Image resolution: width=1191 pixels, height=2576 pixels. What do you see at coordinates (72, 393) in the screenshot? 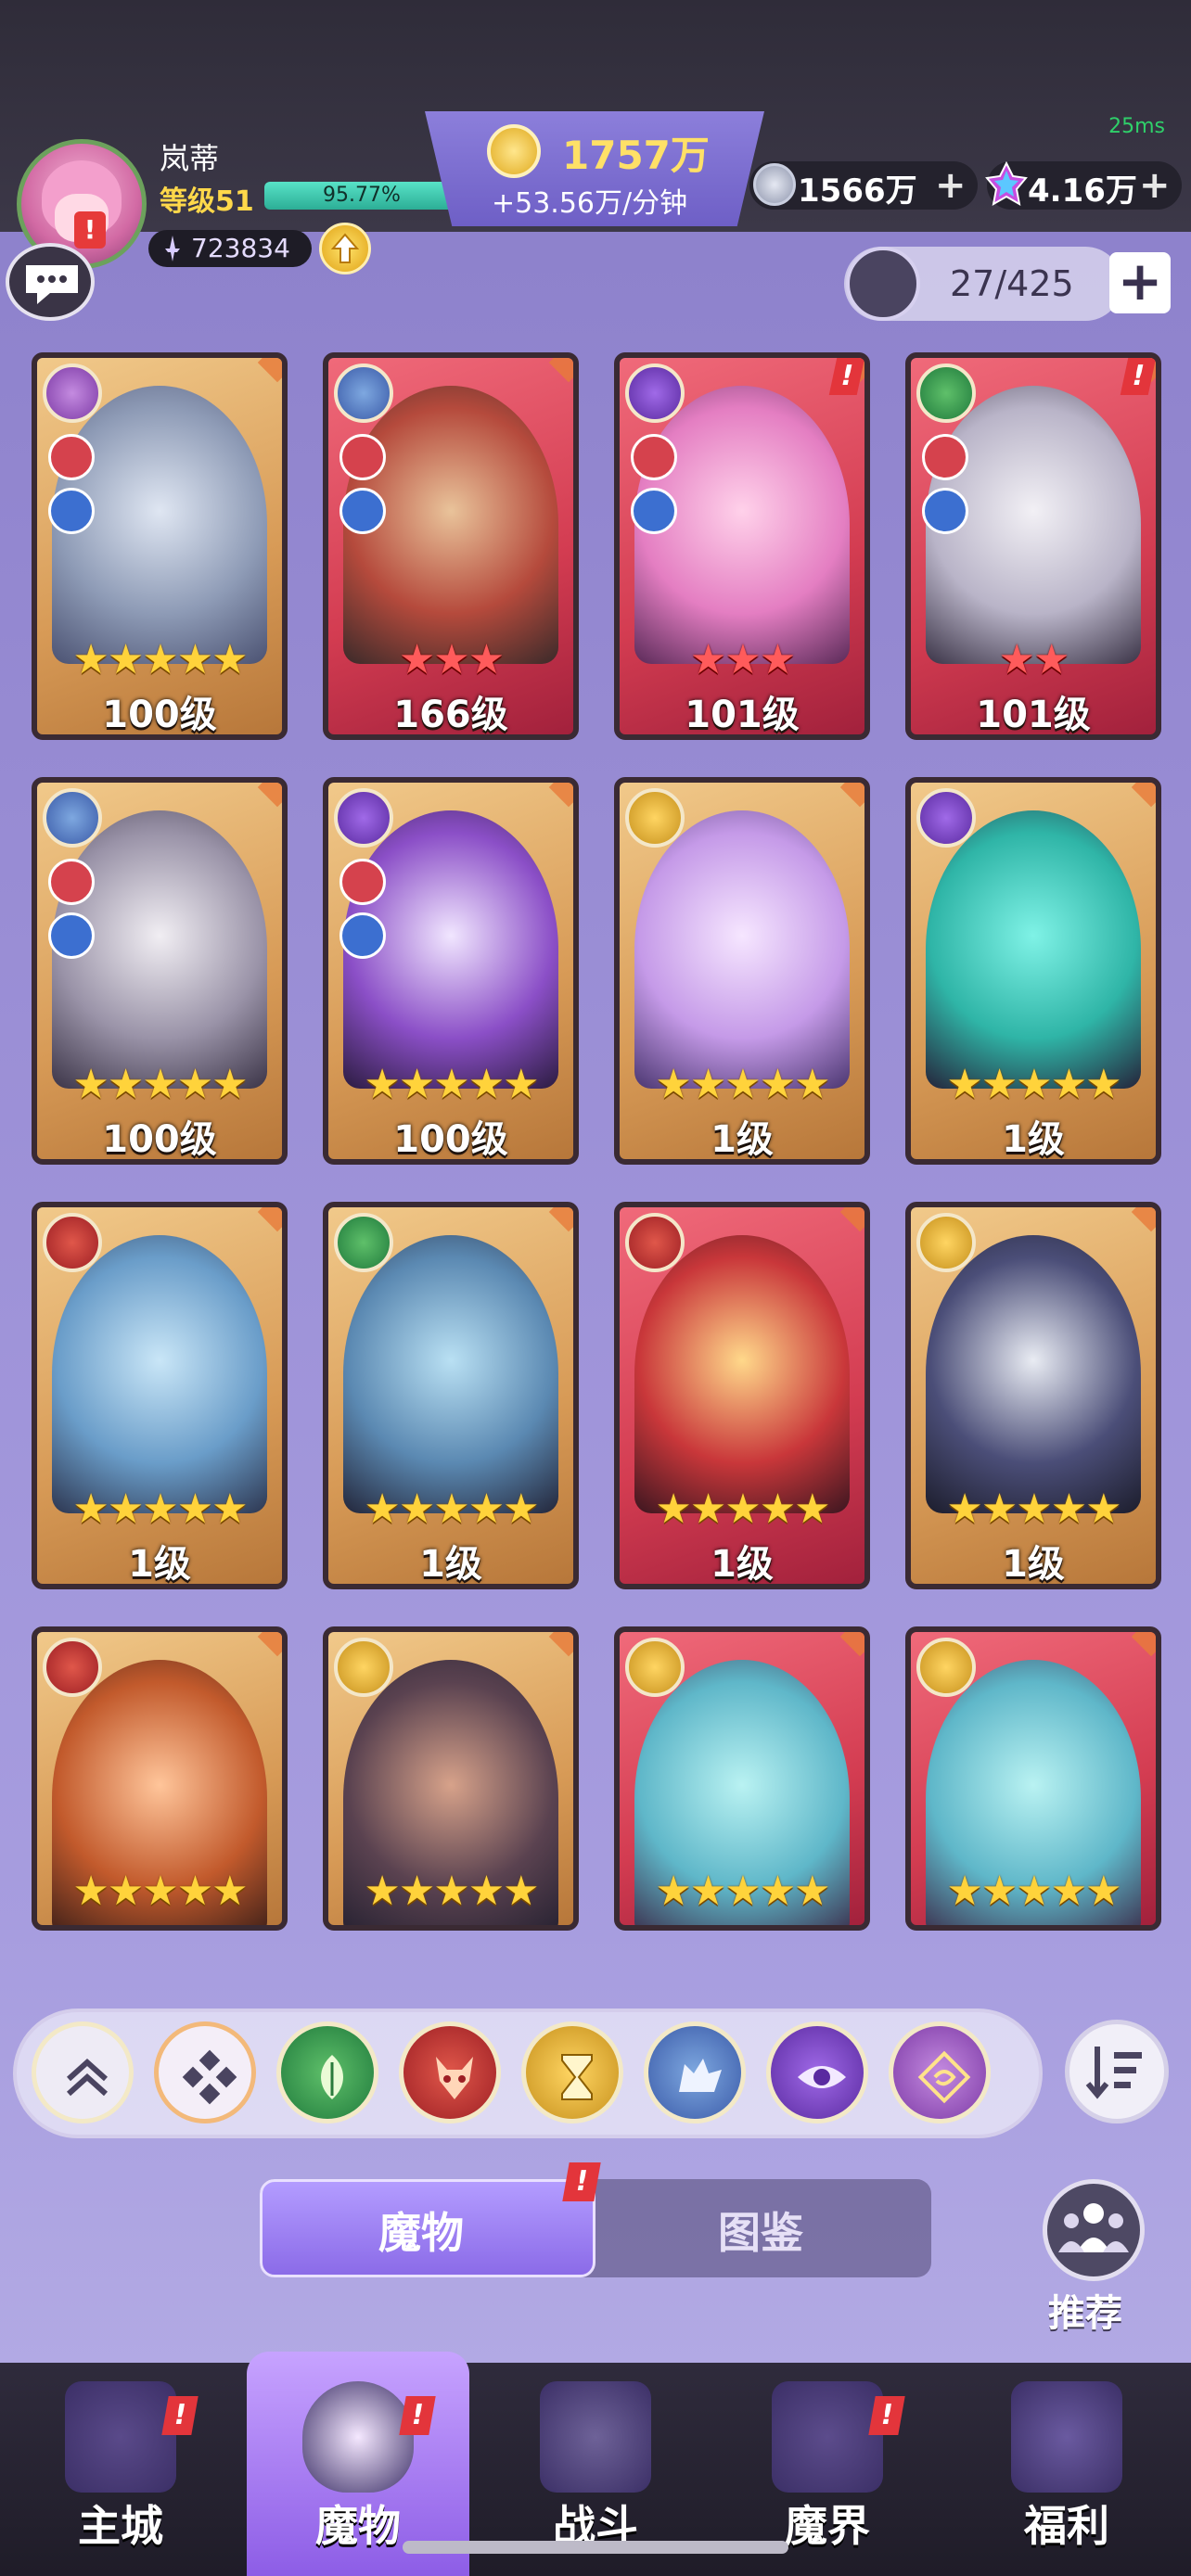
I see `wind-element-icon` at bounding box center [72, 393].